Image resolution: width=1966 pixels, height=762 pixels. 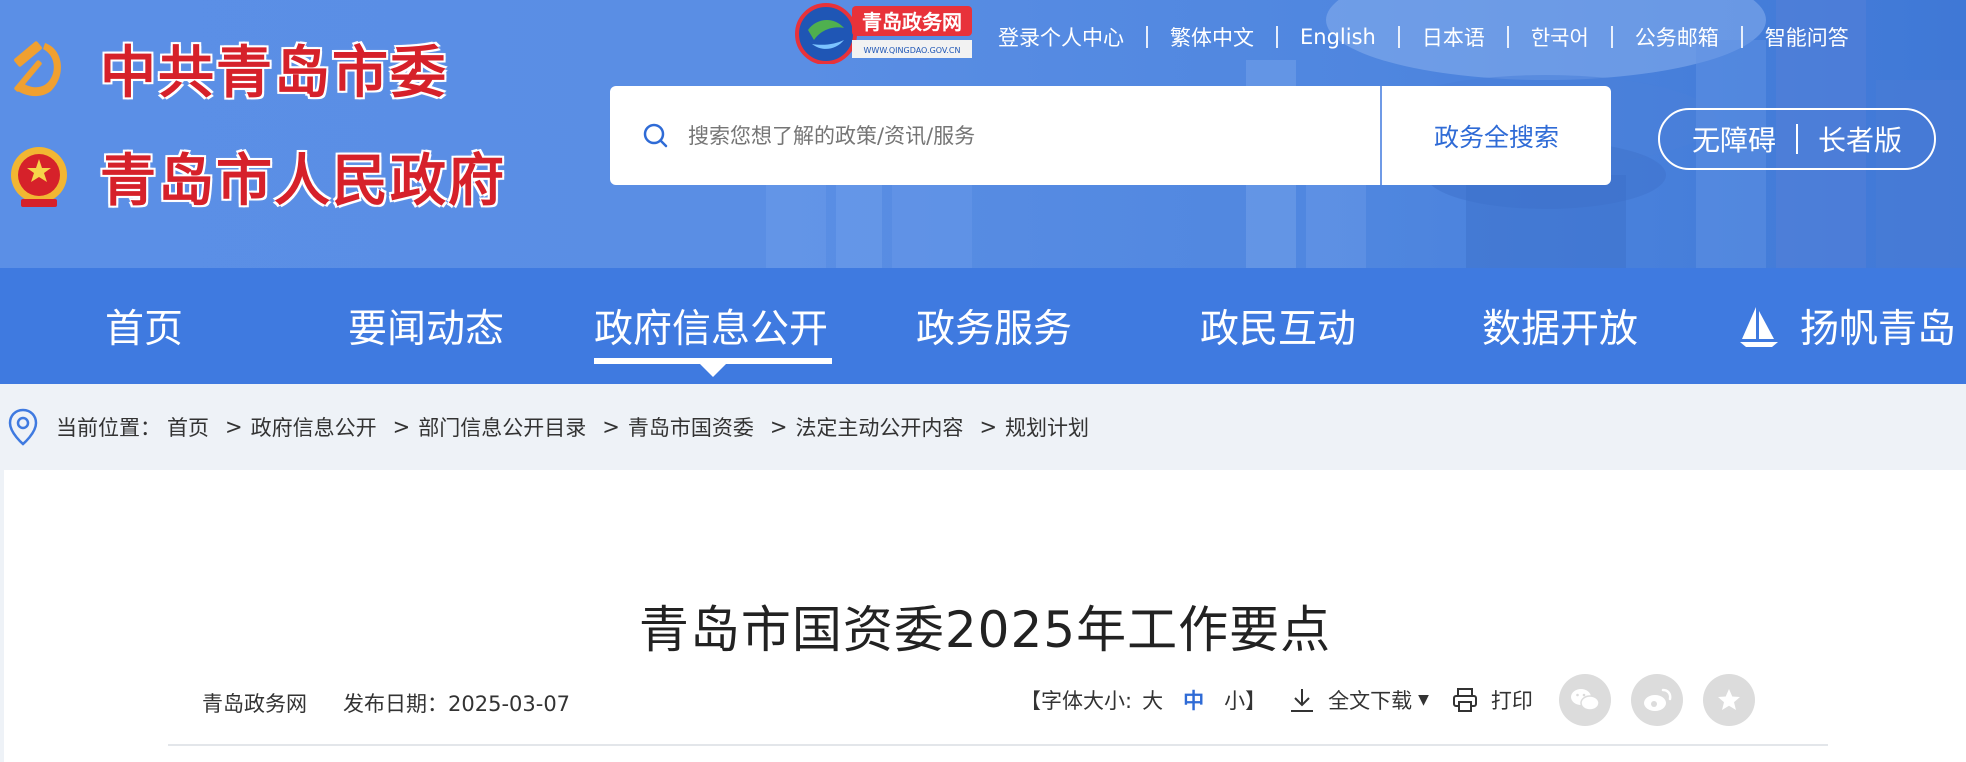 I want to click on chevron-down-icon: ▼, so click(x=1423, y=700).